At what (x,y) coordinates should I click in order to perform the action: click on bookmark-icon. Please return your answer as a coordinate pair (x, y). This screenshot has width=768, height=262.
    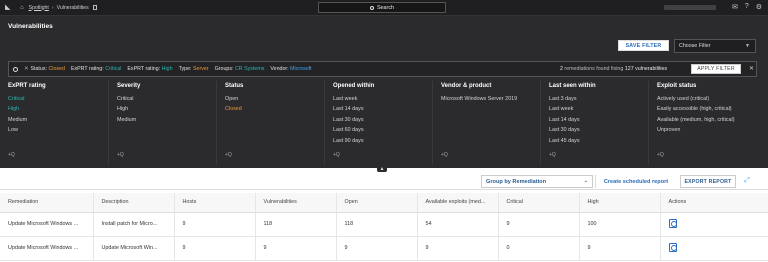
    Looking at the image, I should click on (94, 7).